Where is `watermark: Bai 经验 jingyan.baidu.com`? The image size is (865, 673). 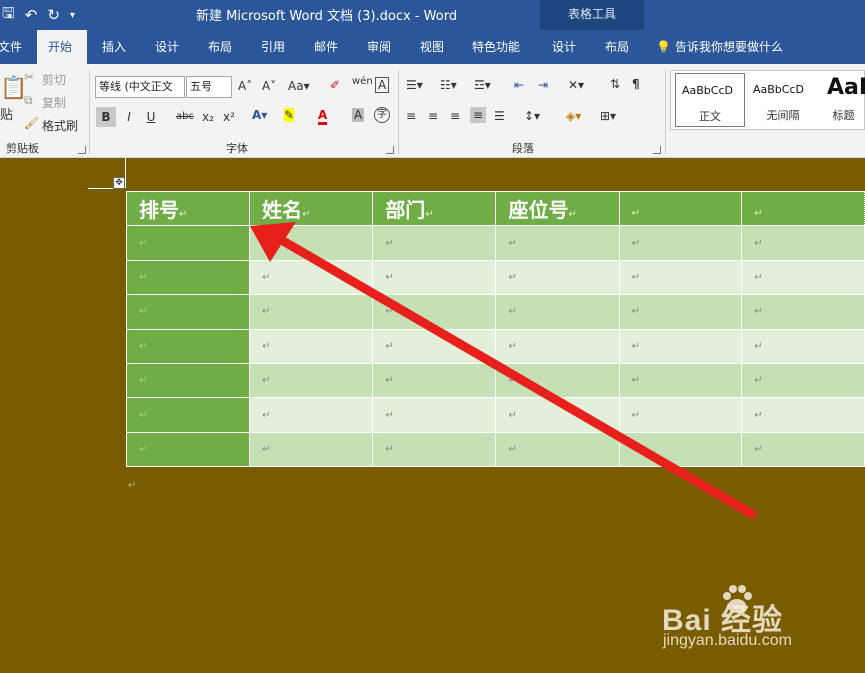
watermark: Bai 经验 jingyan.baidu.com is located at coordinates (742, 620).